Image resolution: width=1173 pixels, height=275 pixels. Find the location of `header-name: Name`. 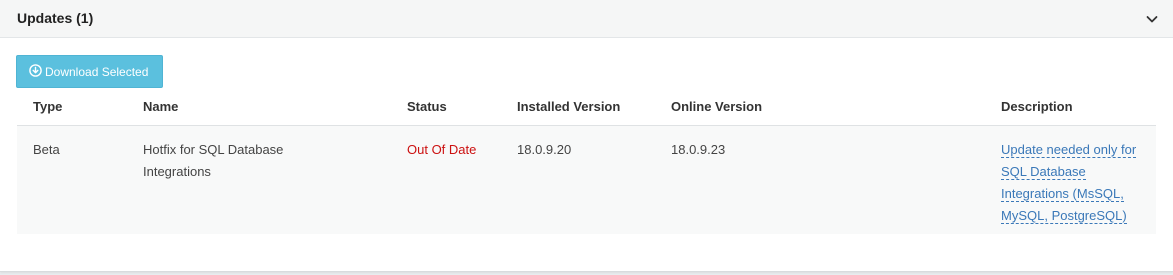

header-name: Name is located at coordinates (233, 106).